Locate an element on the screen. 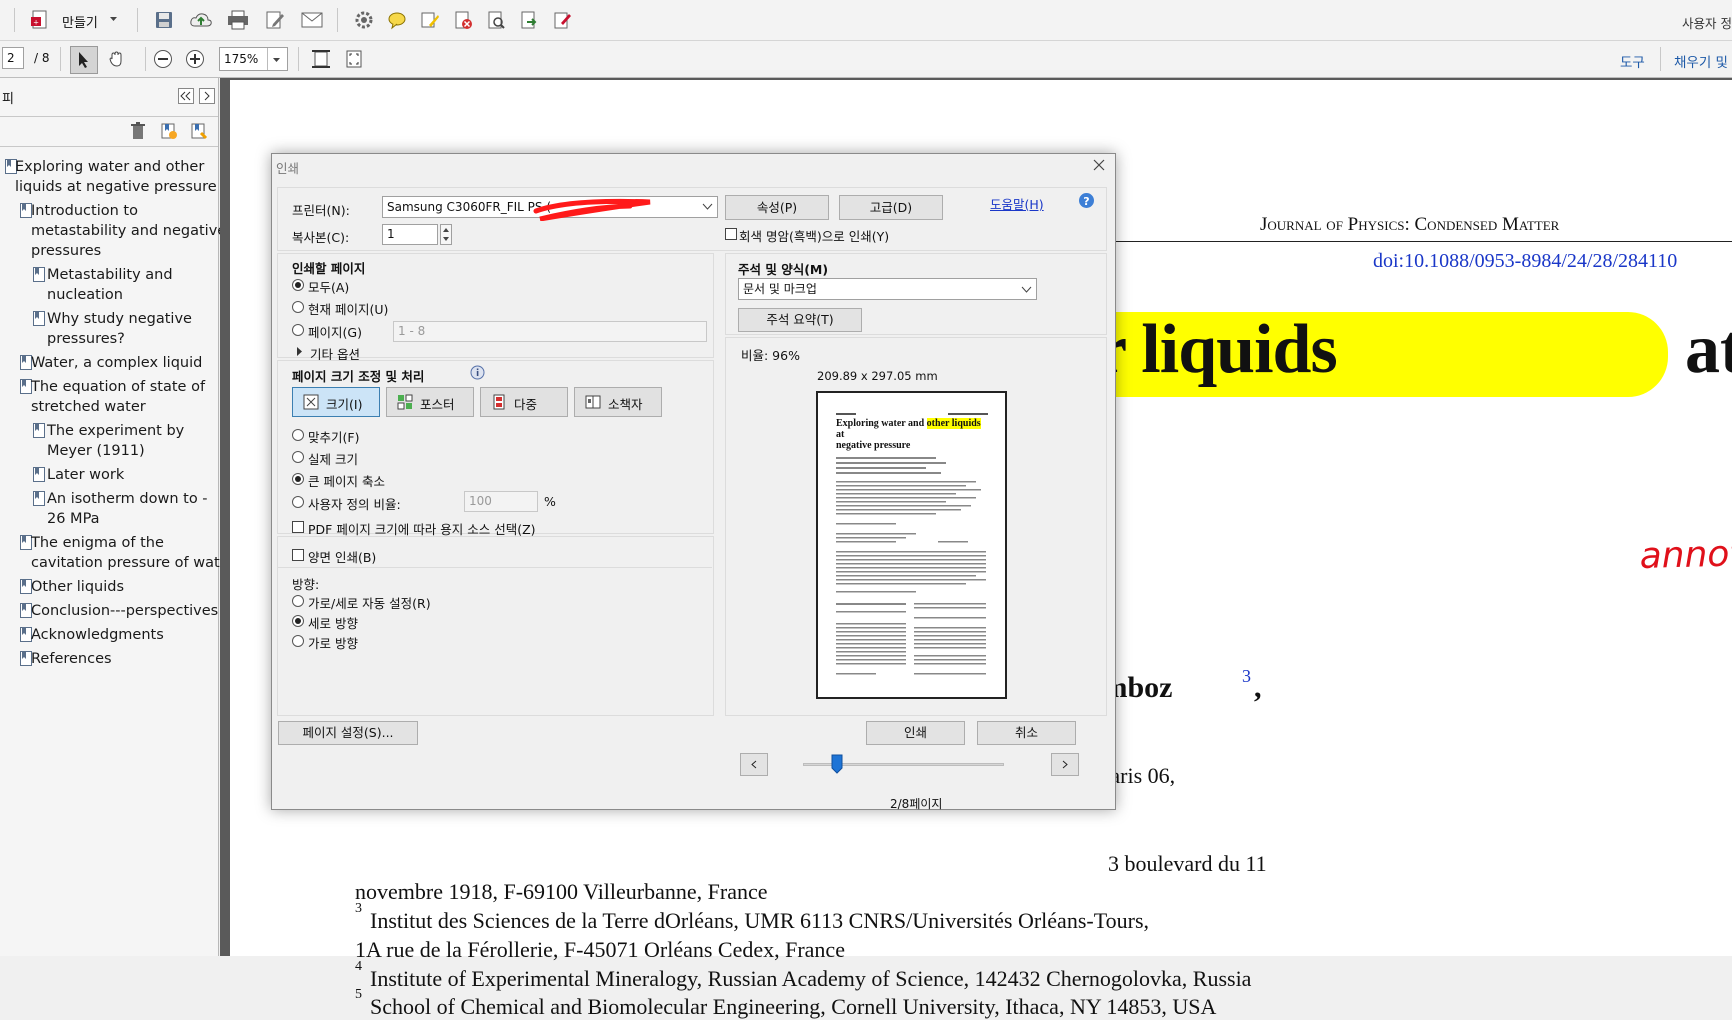 The height and width of the screenshot is (1020, 1732). zoom-out-icon is located at coordinates (163, 59).